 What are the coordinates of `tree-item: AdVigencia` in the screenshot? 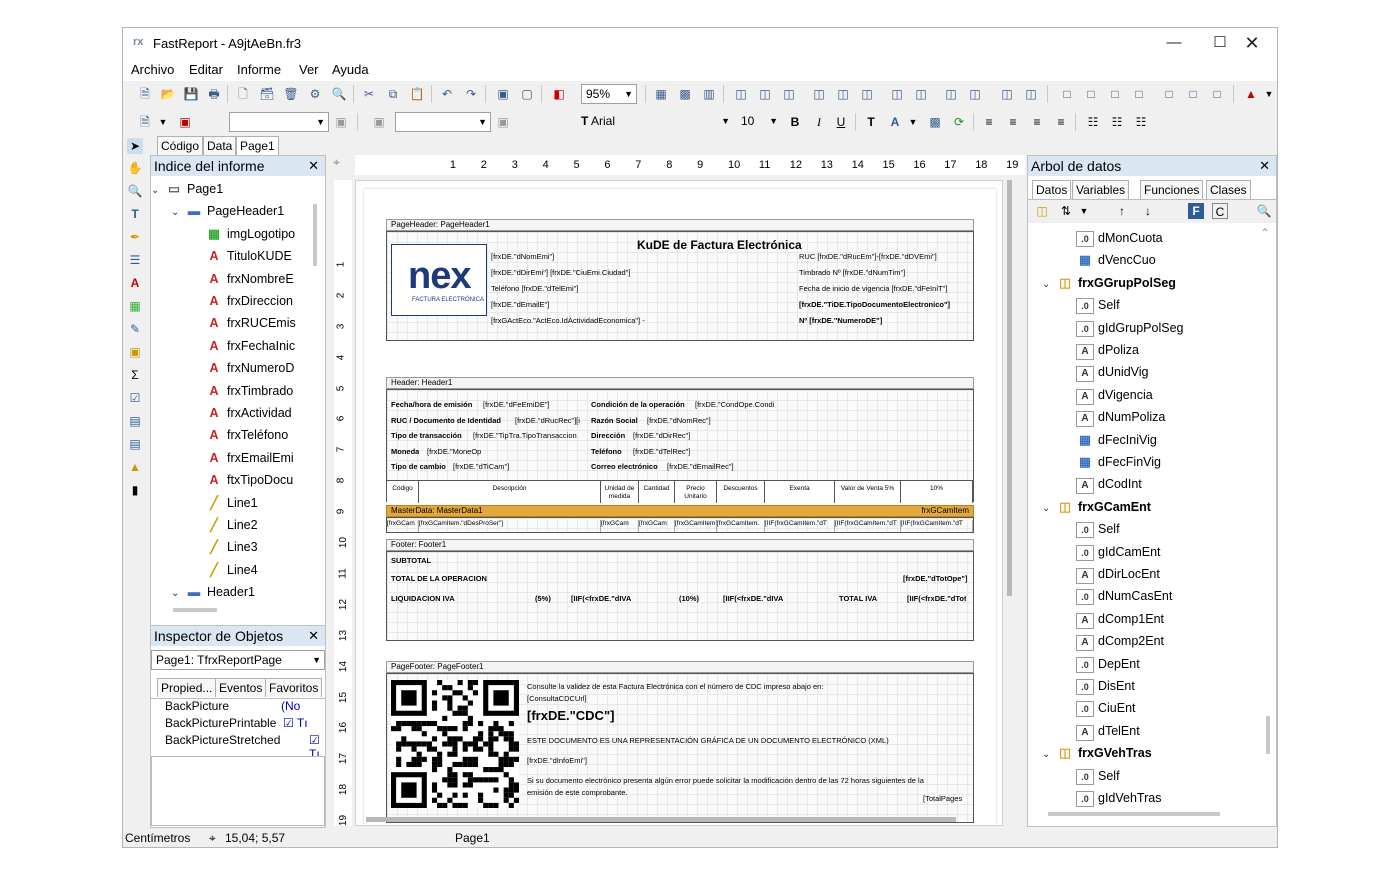 It's located at (1107, 395).